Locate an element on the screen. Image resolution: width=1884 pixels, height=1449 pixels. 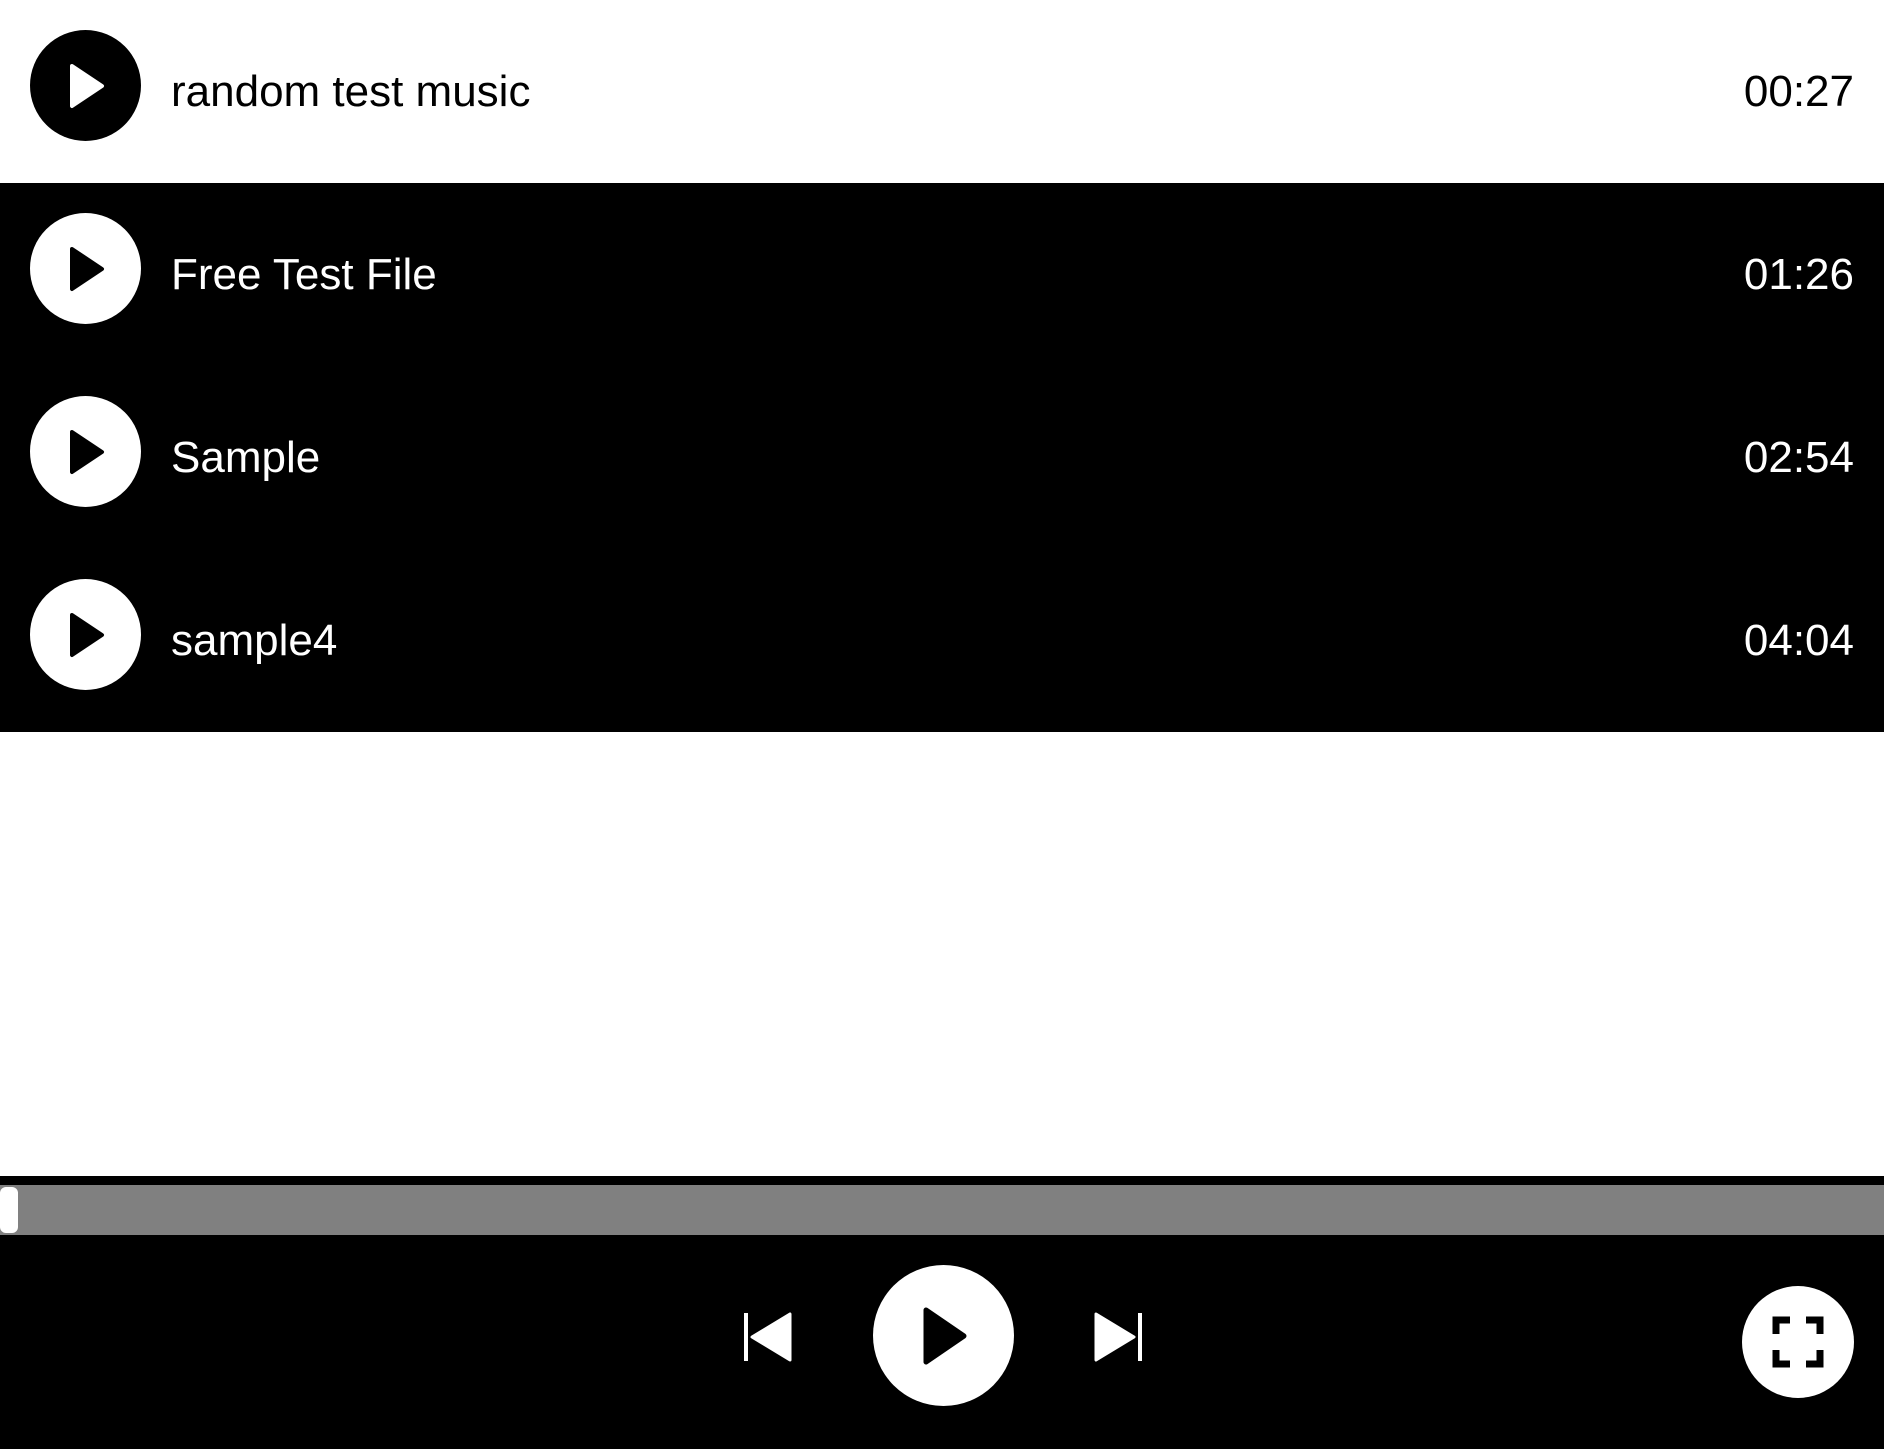
next-button is located at coordinates (1117, 1337).